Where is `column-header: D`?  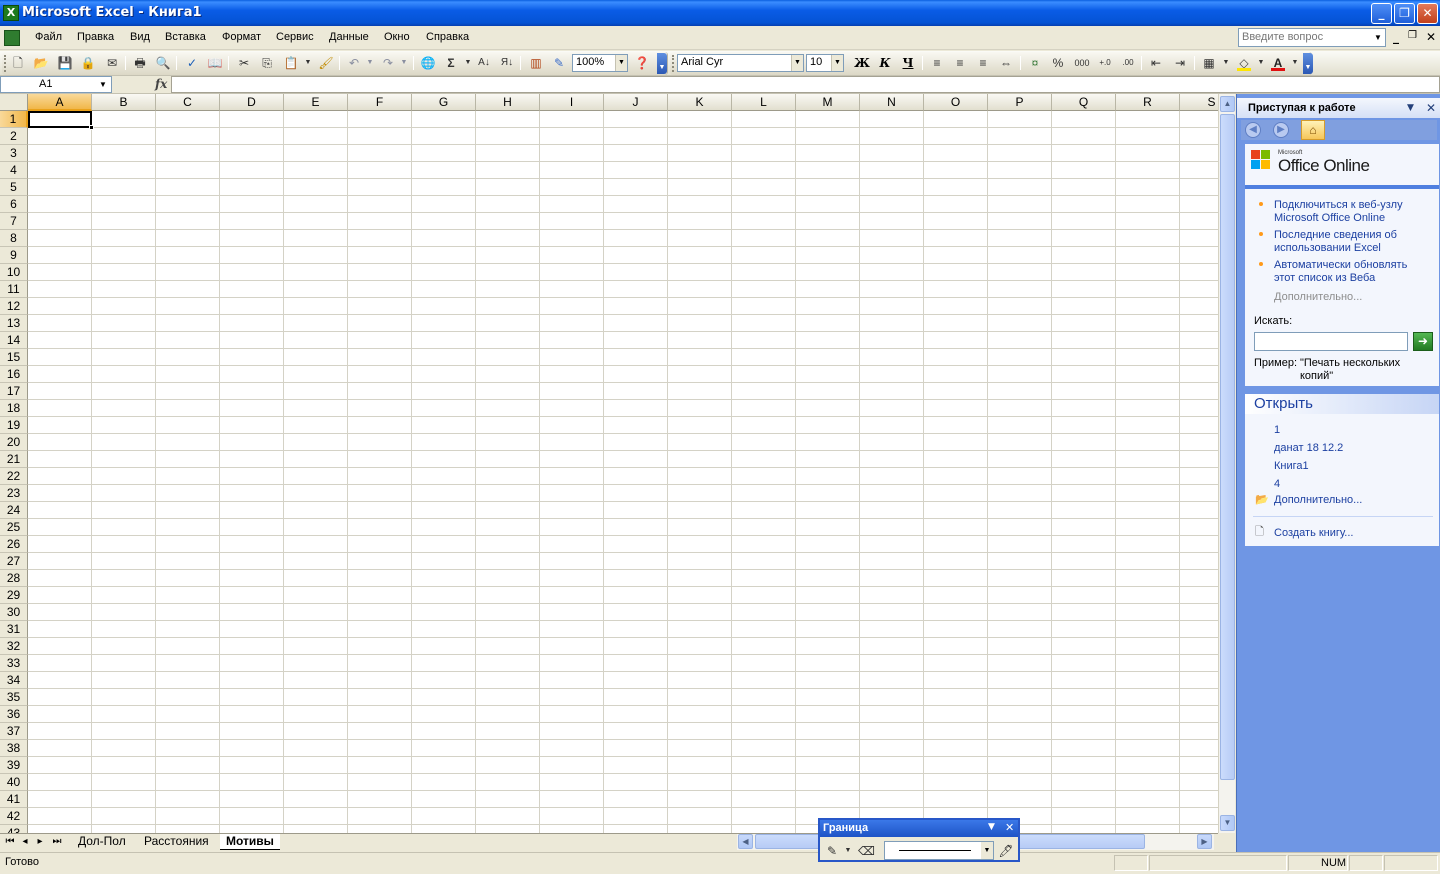
column-header: D is located at coordinates (252, 102).